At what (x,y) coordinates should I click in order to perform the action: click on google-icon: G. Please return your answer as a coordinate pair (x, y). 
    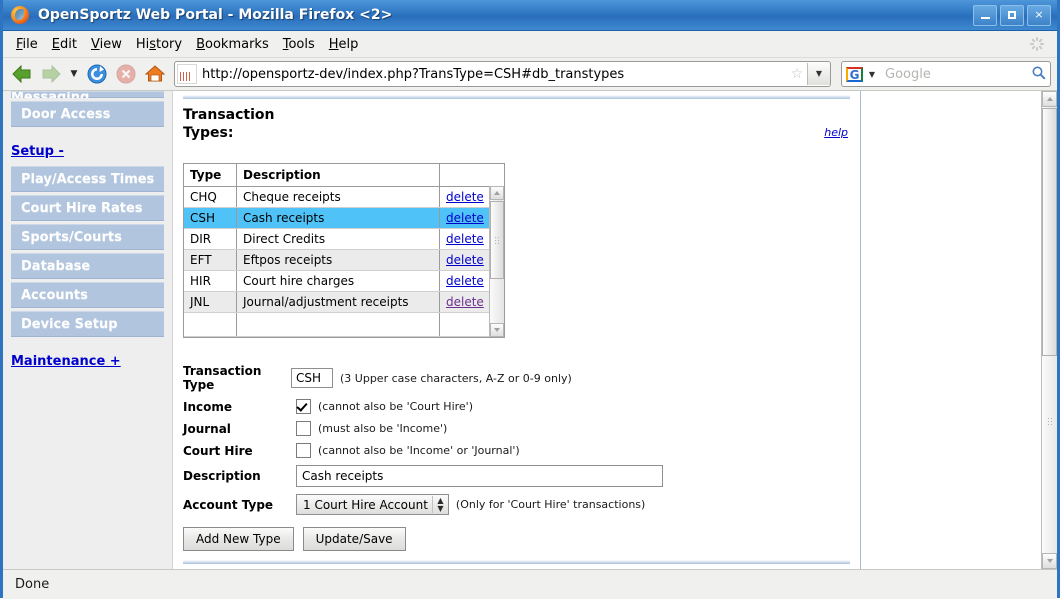
    Looking at the image, I should click on (854, 74).